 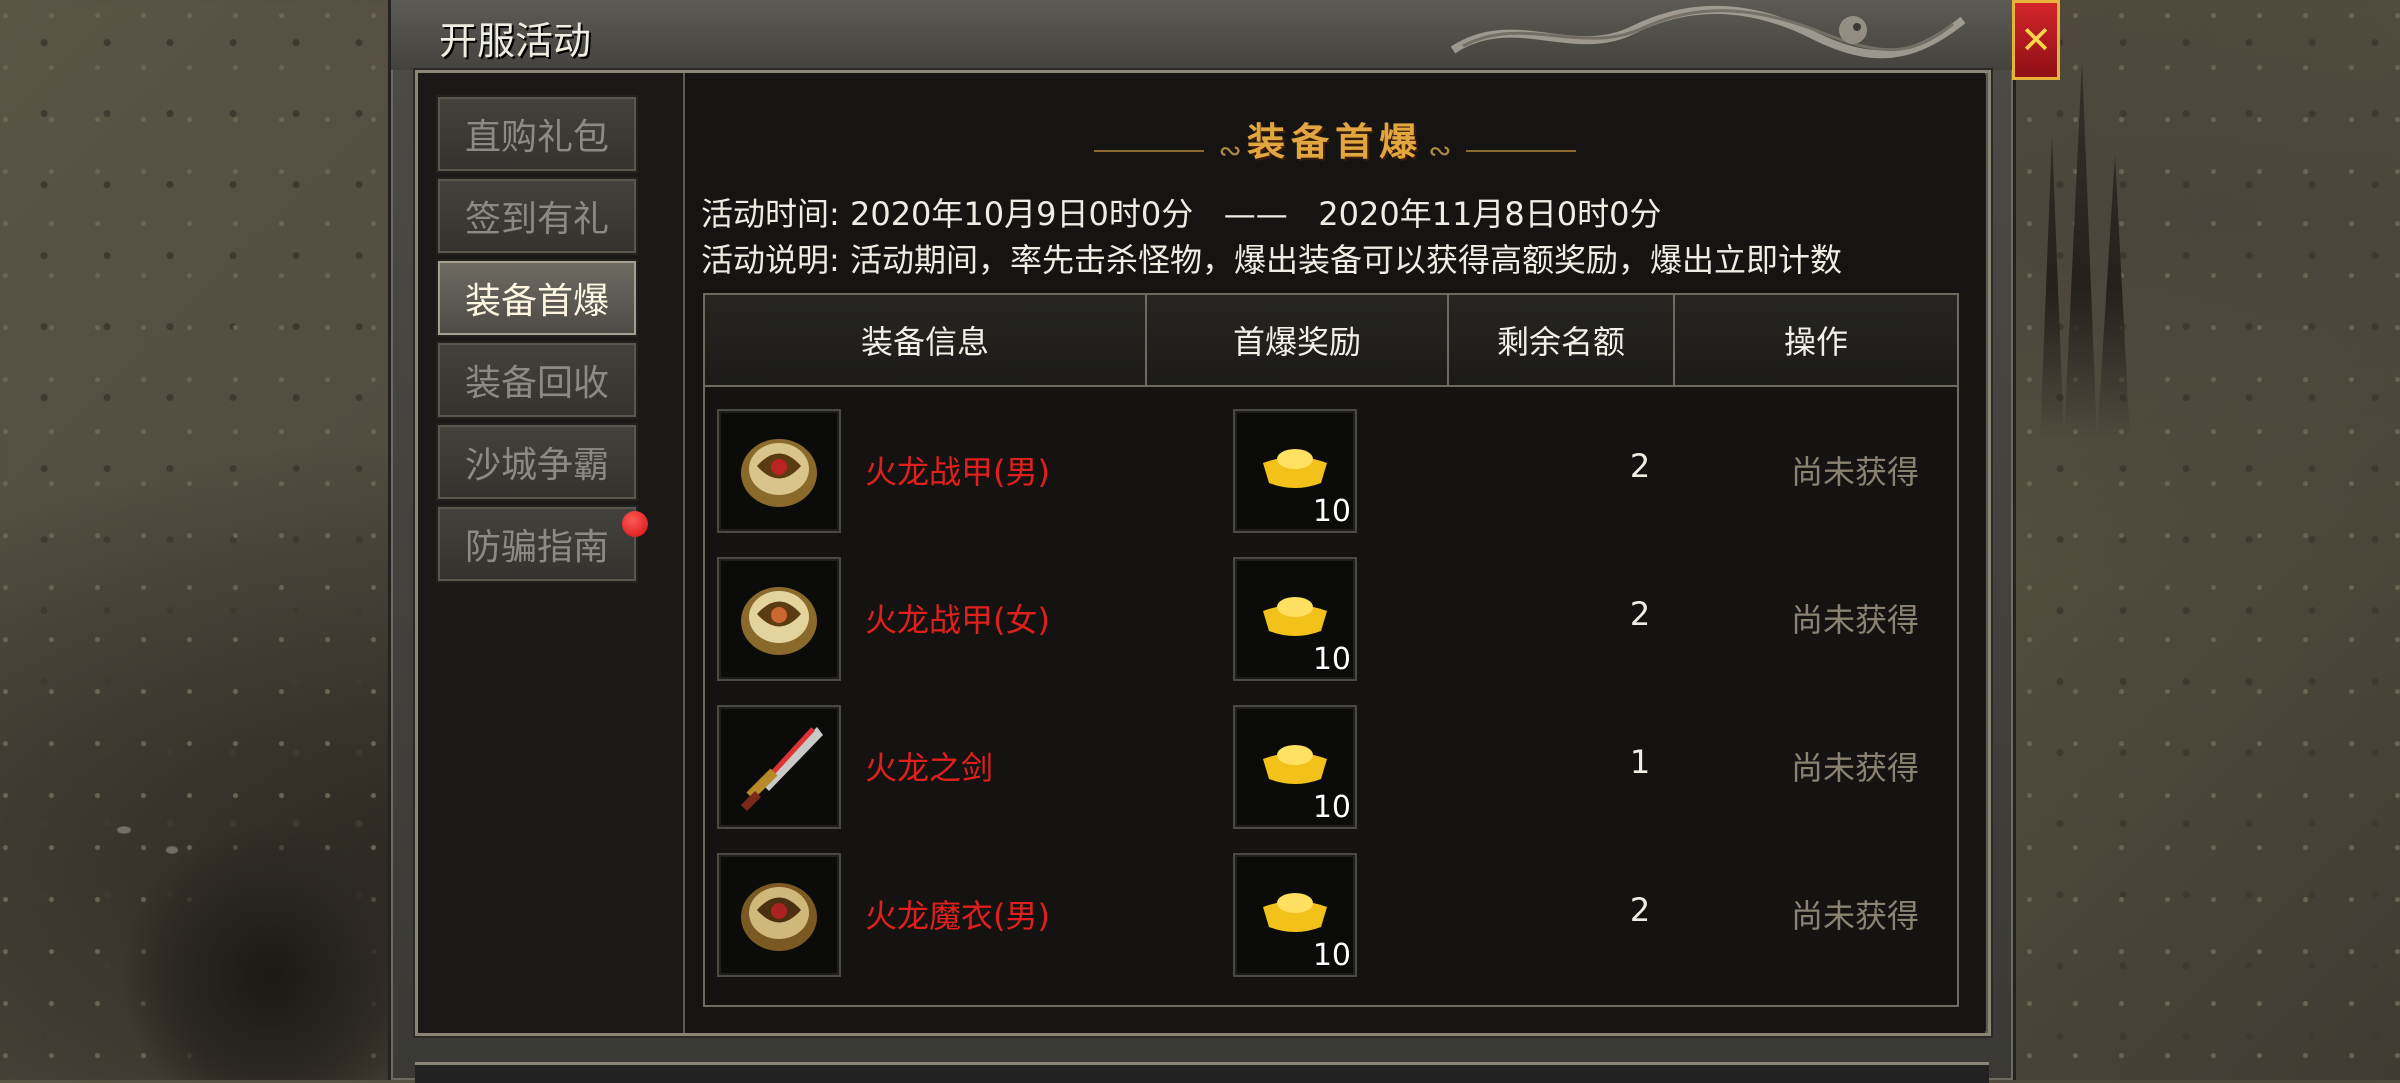 I want to click on section-title-row: ∾ 装备首爆 ∾, so click(x=1335, y=139).